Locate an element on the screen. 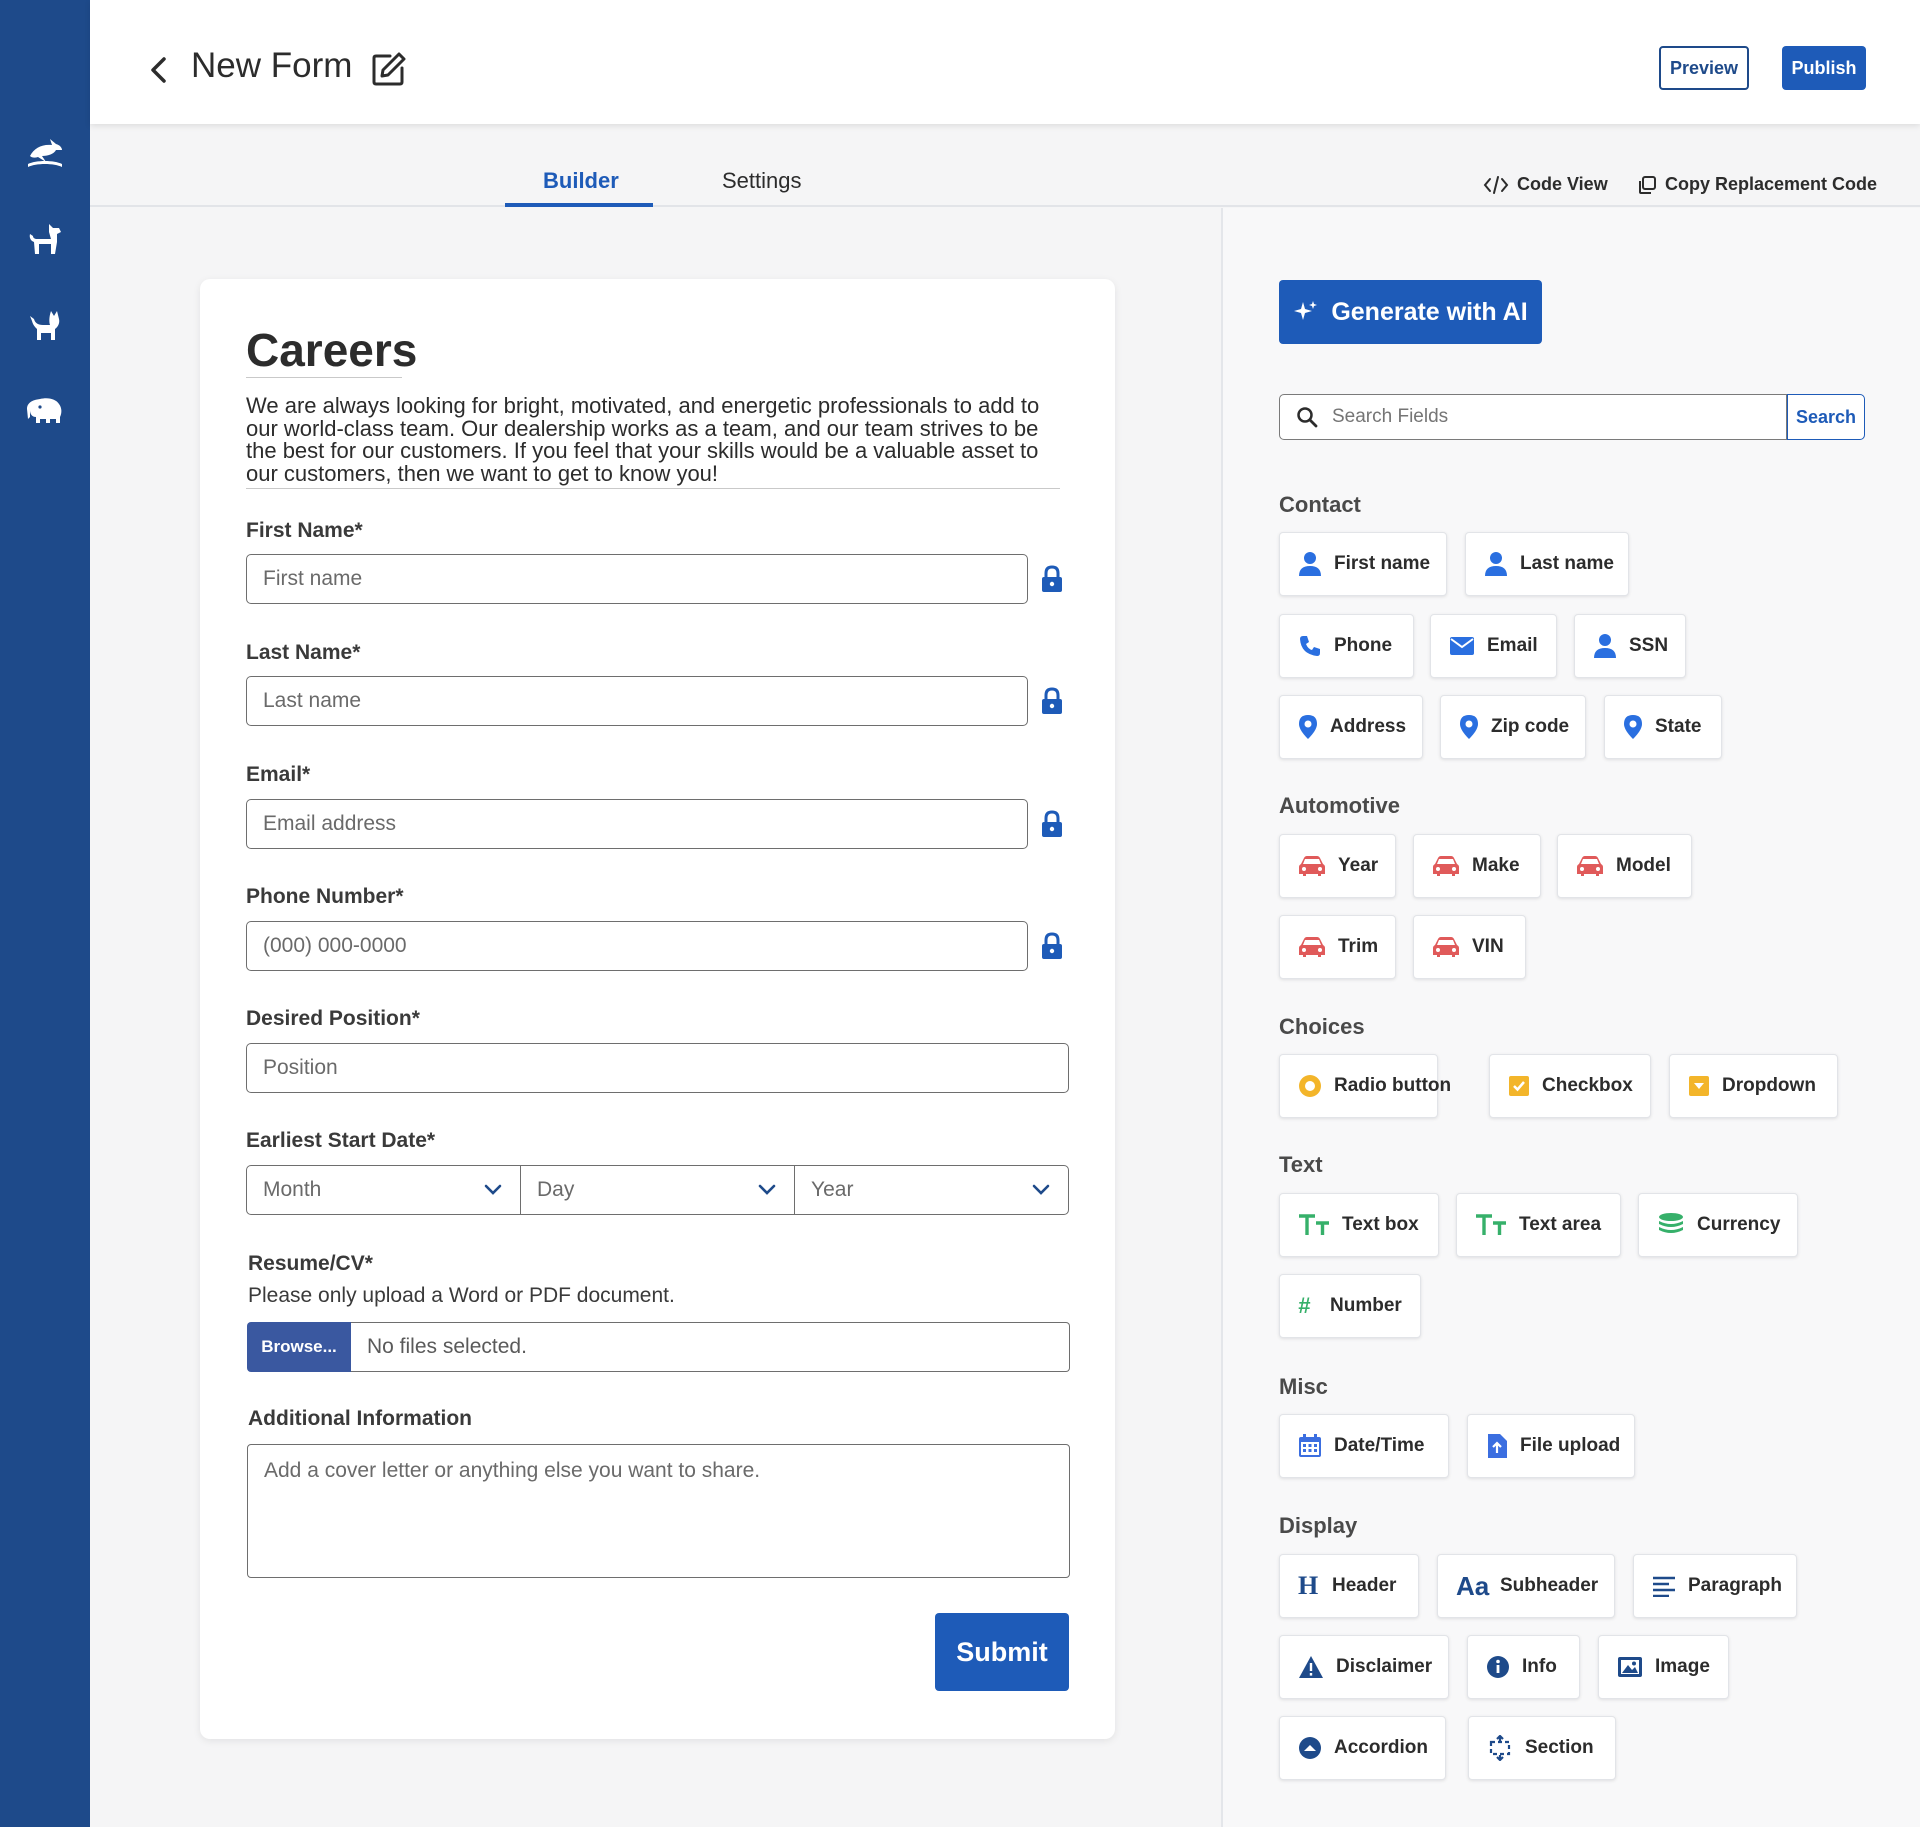 This screenshot has height=1827, width=1920. position-input: Position is located at coordinates (657, 1068).